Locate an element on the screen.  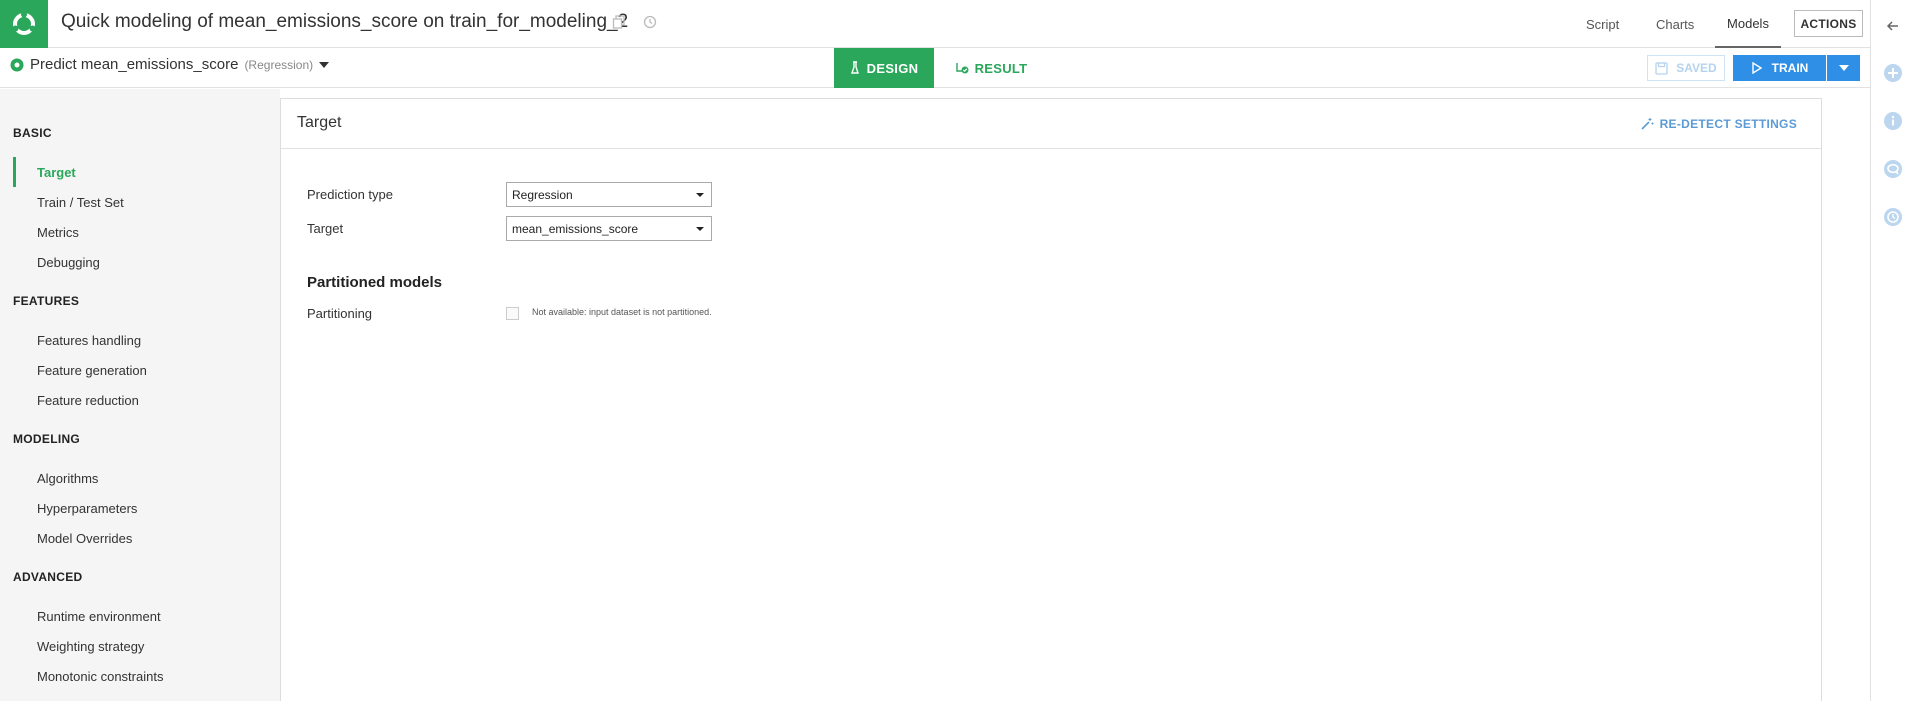
logo-icon is located at coordinates (24, 24).